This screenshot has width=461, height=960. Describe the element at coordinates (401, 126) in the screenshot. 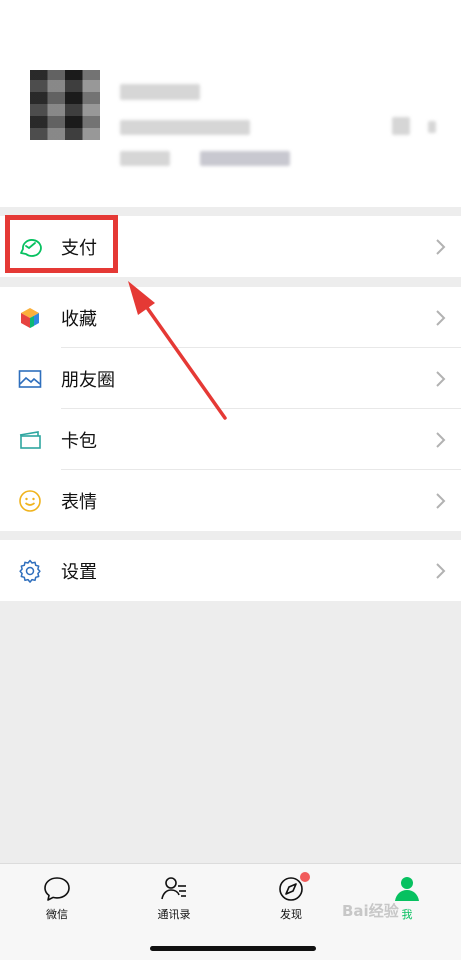

I see `blurred-qr-icon` at that location.